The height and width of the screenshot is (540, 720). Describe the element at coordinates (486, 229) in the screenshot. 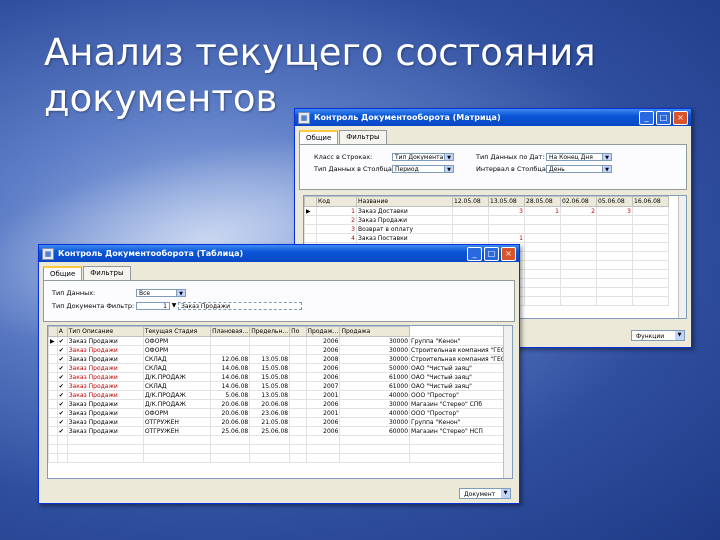

I see `table-row: 3 Возврат в оплату` at that location.